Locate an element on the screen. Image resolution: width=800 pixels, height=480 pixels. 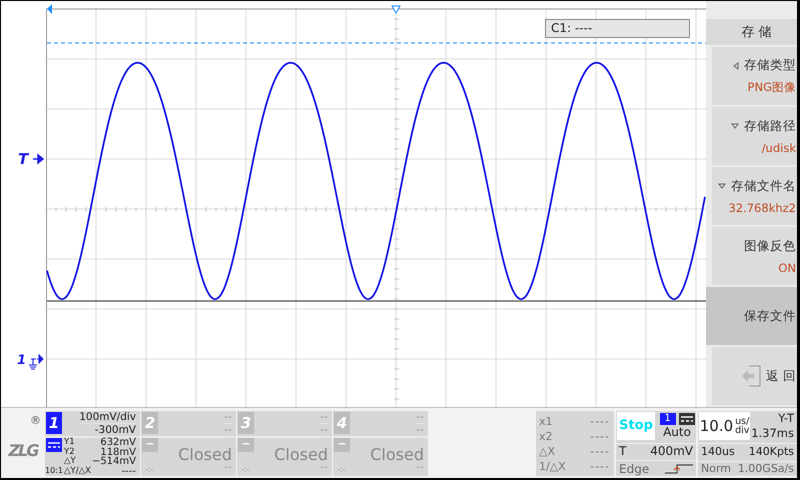
sample-rate: 1.00GSa/s is located at coordinates (766, 469).